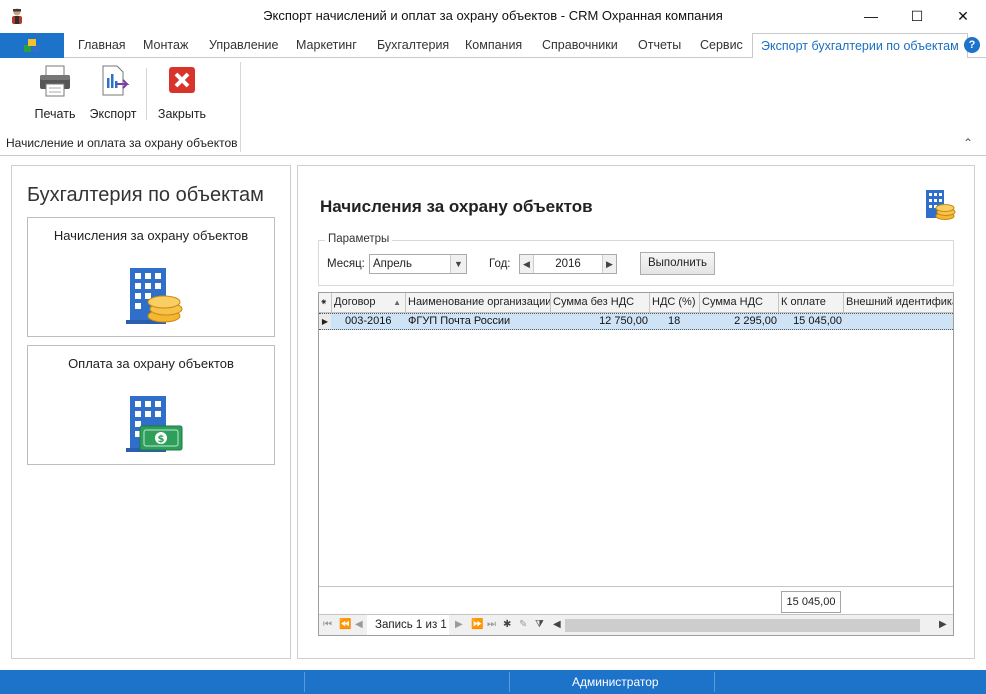  I want to click on nav-card-charges: Начисления за охрану объектов, so click(151, 277).